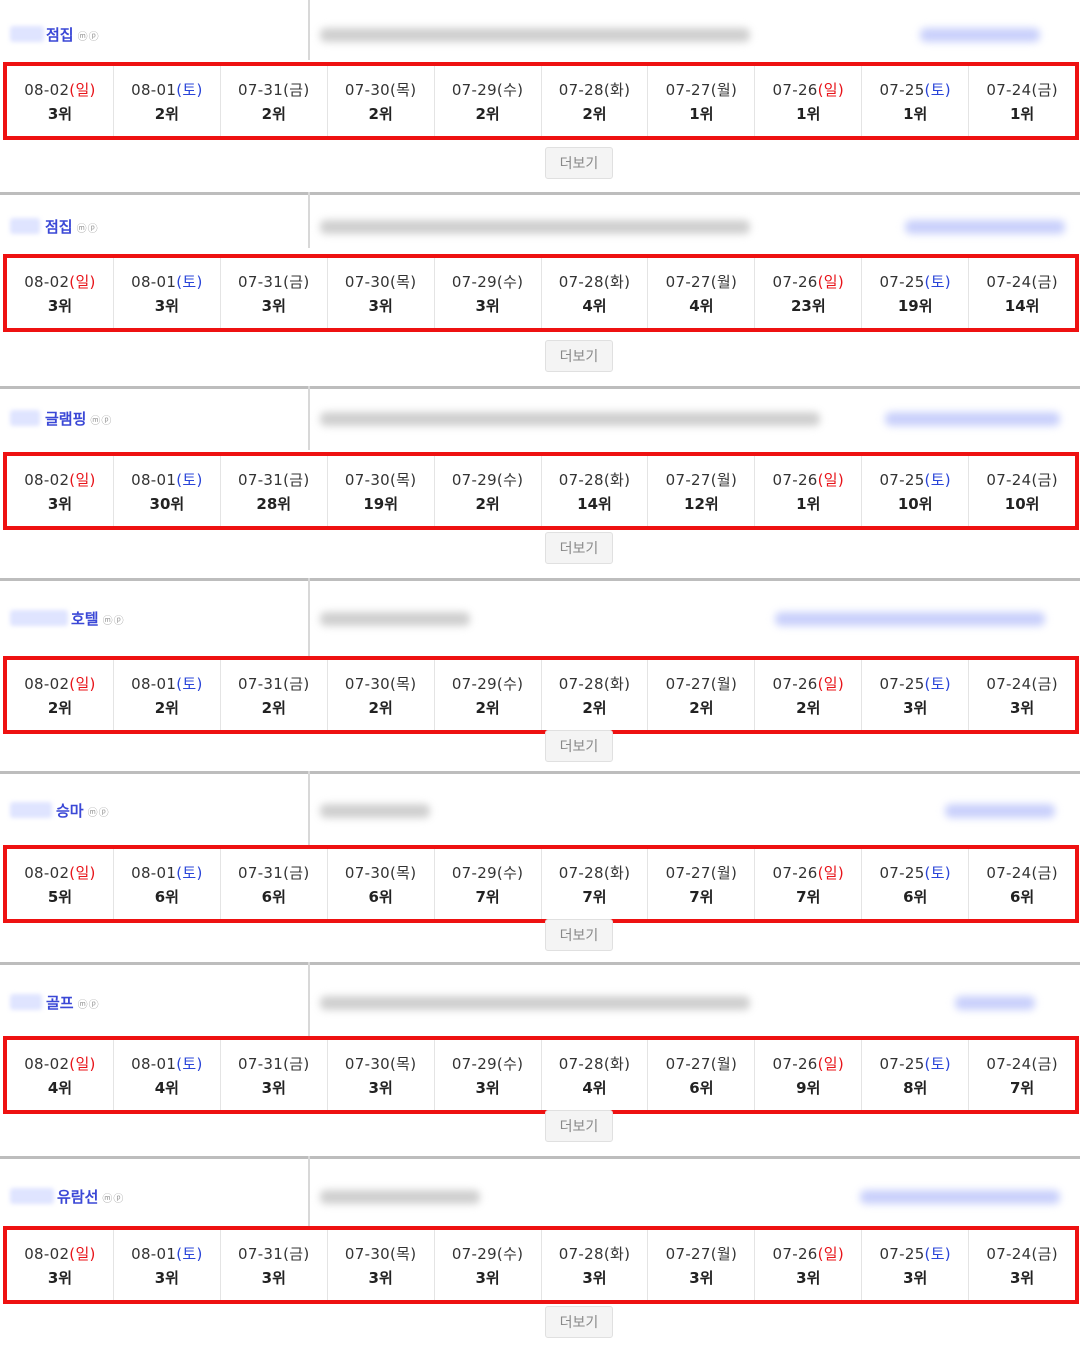 This screenshot has height=1350, width=1080. I want to click on keyword-title: 호텔 ⓜⓟ, so click(98, 618).